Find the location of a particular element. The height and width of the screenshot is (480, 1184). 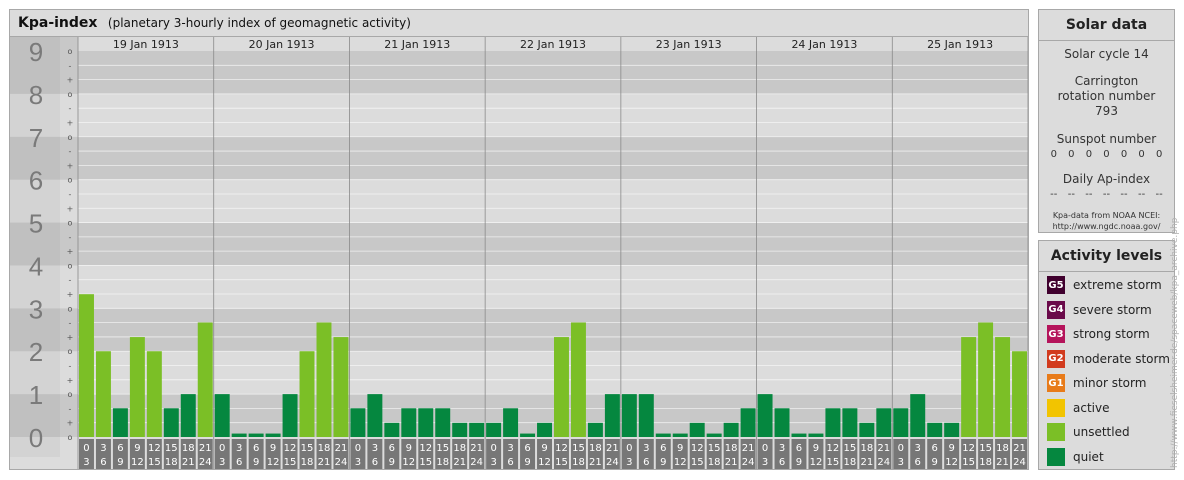

legend-item: active is located at coordinates (1106, 408).